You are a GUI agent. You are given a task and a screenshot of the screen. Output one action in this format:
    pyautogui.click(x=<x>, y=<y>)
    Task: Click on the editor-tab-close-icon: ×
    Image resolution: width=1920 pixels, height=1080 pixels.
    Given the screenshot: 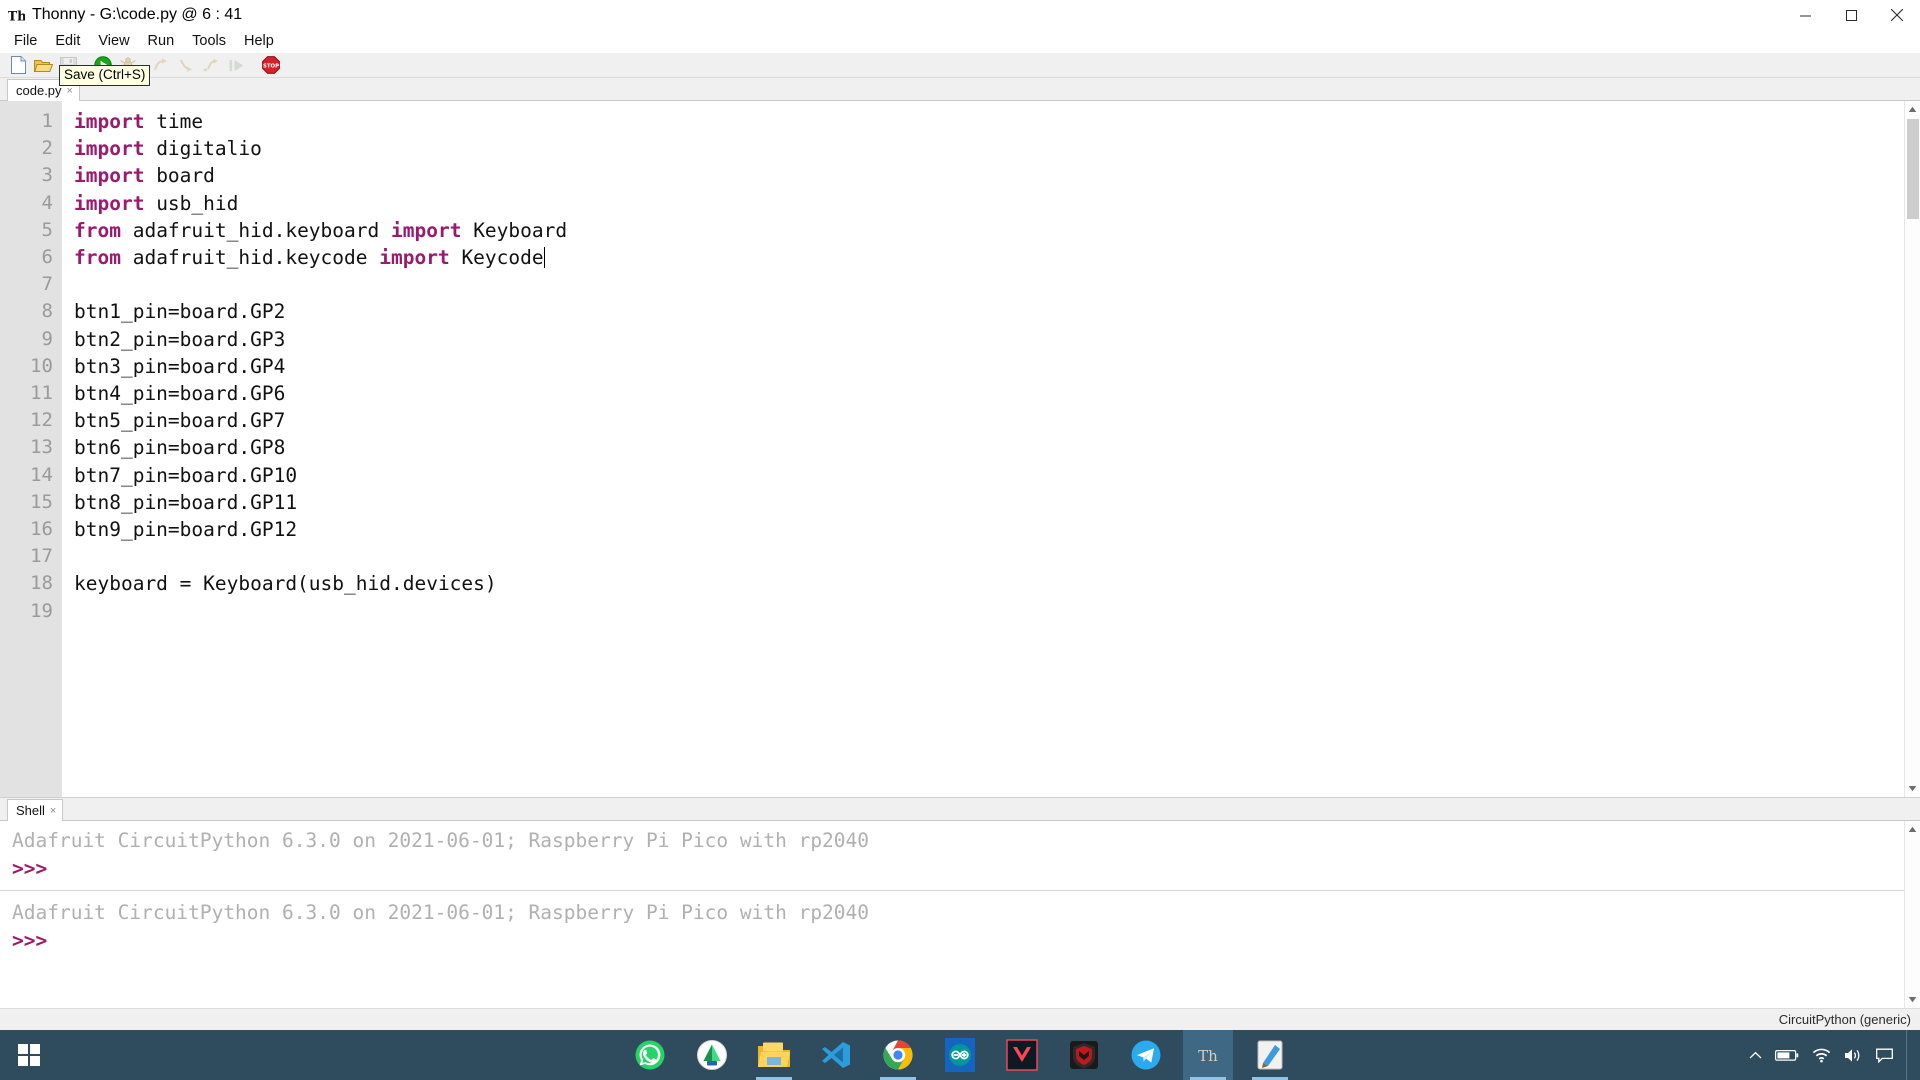 What is the action you would take?
    pyautogui.click(x=70, y=90)
    